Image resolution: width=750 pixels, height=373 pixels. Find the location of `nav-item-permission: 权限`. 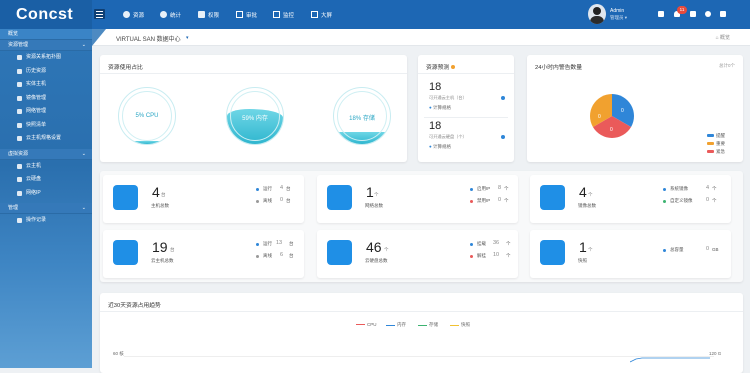

nav-item-permission: 权限 is located at coordinates (208, 14).